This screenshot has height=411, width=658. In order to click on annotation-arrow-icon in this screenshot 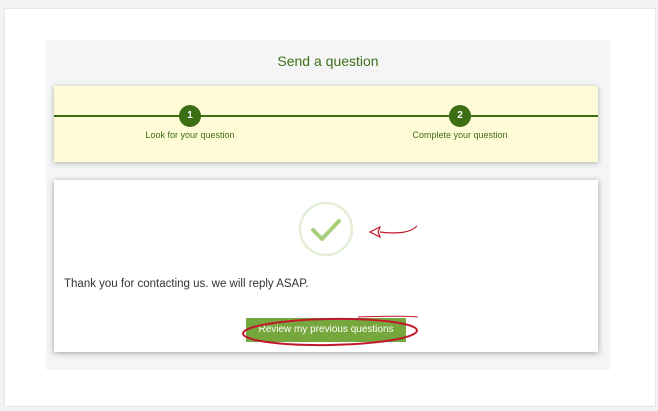, I will do `click(393, 232)`.